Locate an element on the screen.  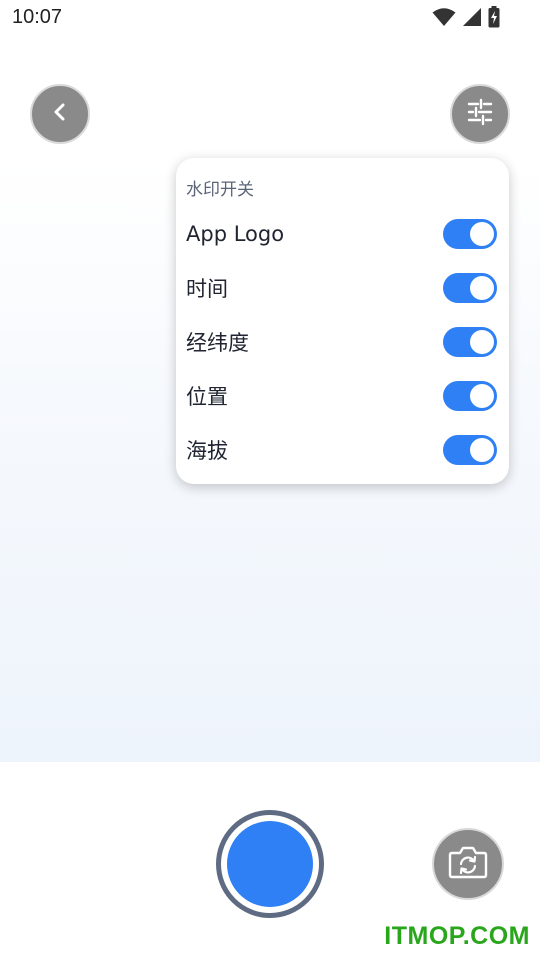
status-bar: 10:07 is located at coordinates (270, 18).